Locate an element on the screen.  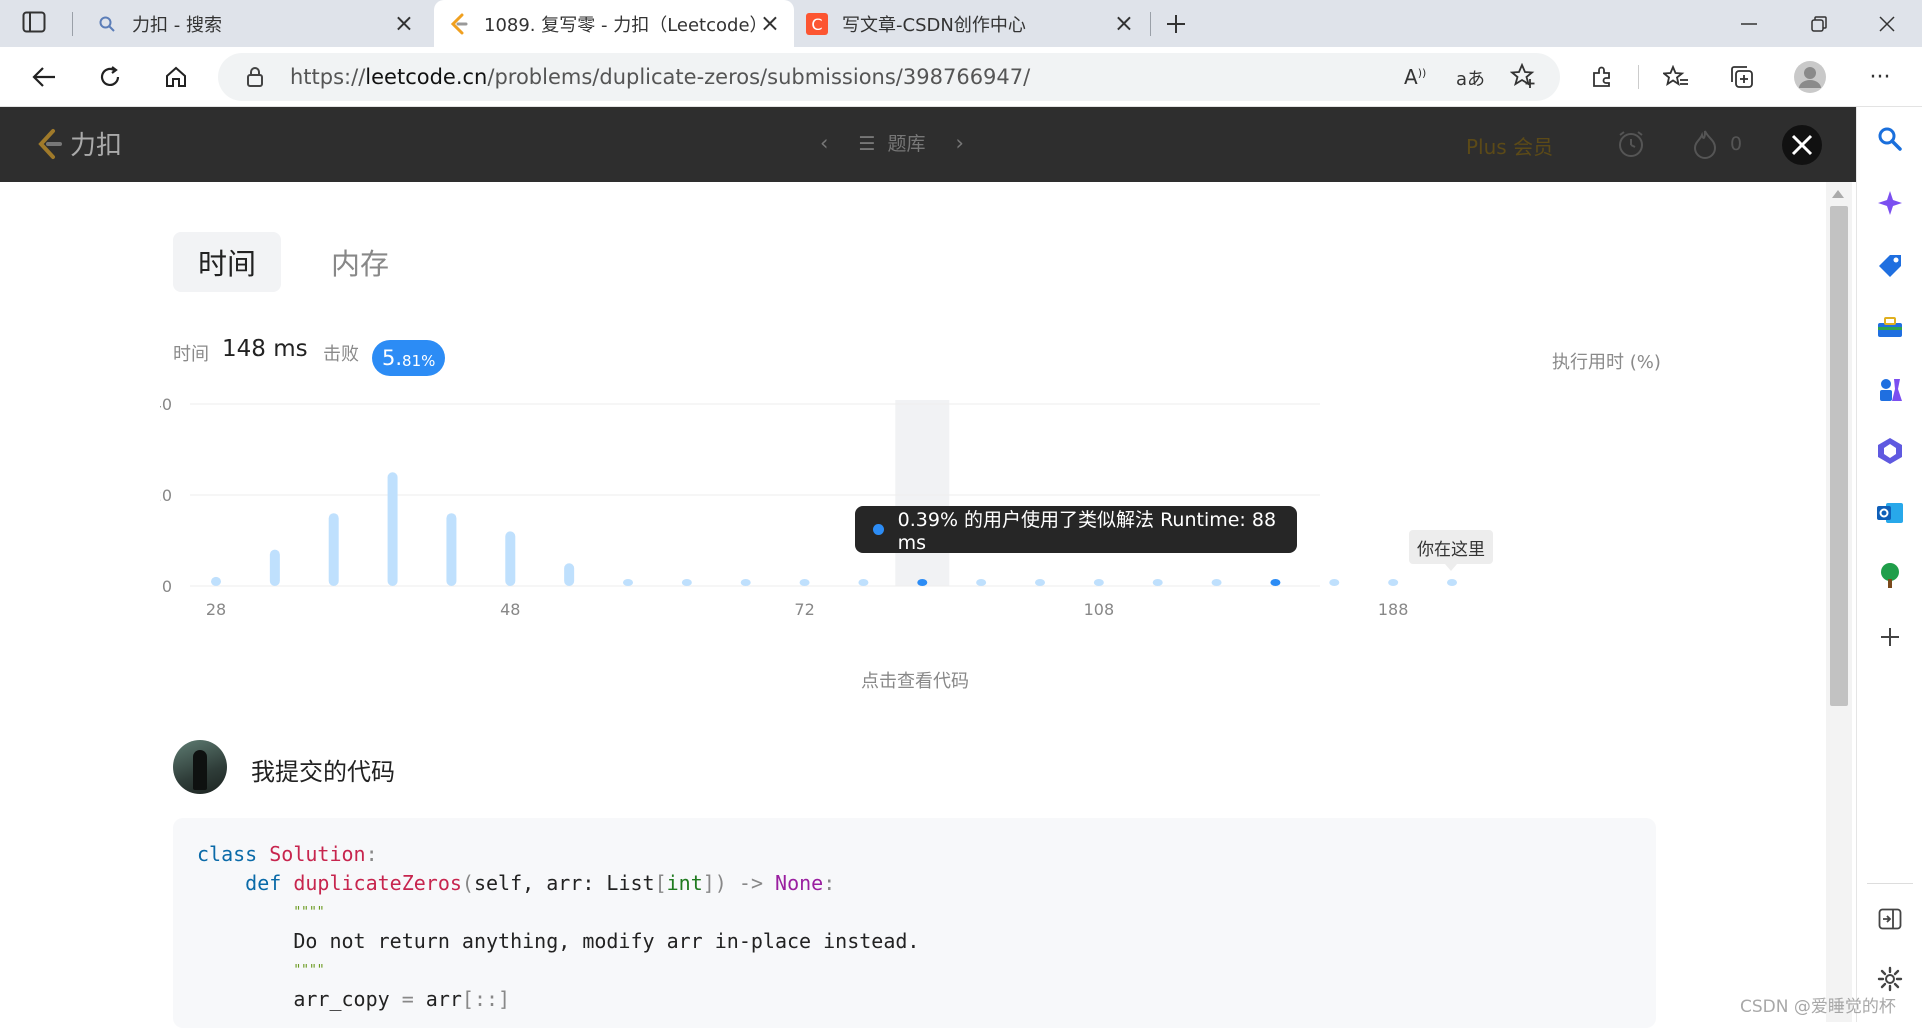
tab-title: 力扣 - 搜索 is located at coordinates (177, 25).